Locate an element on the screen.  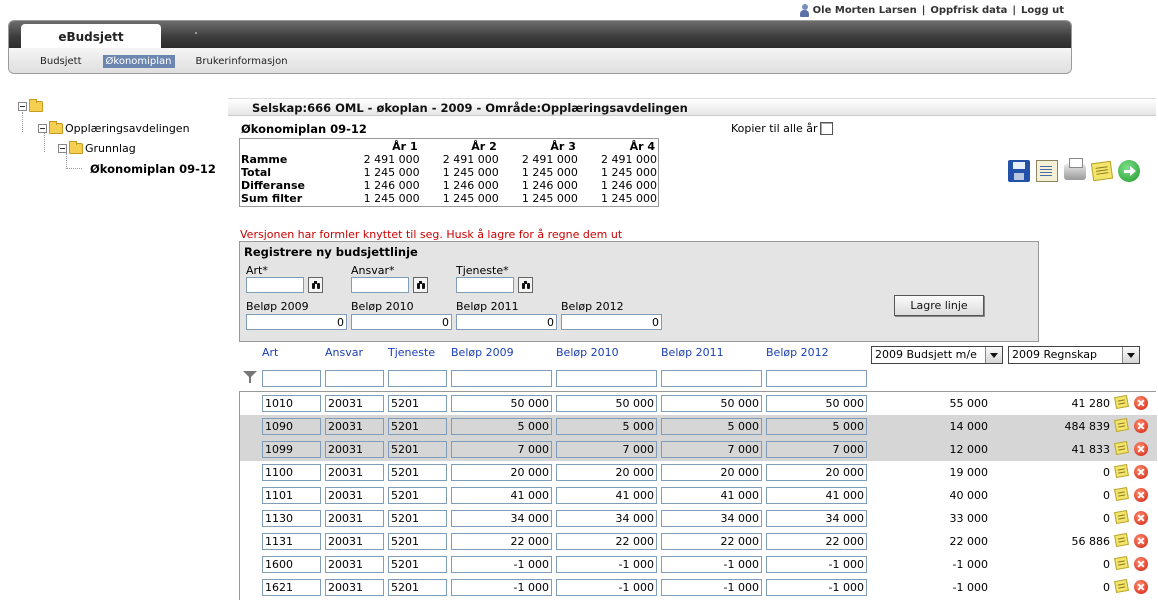
art-cell: 1010 is located at coordinates (291, 403).